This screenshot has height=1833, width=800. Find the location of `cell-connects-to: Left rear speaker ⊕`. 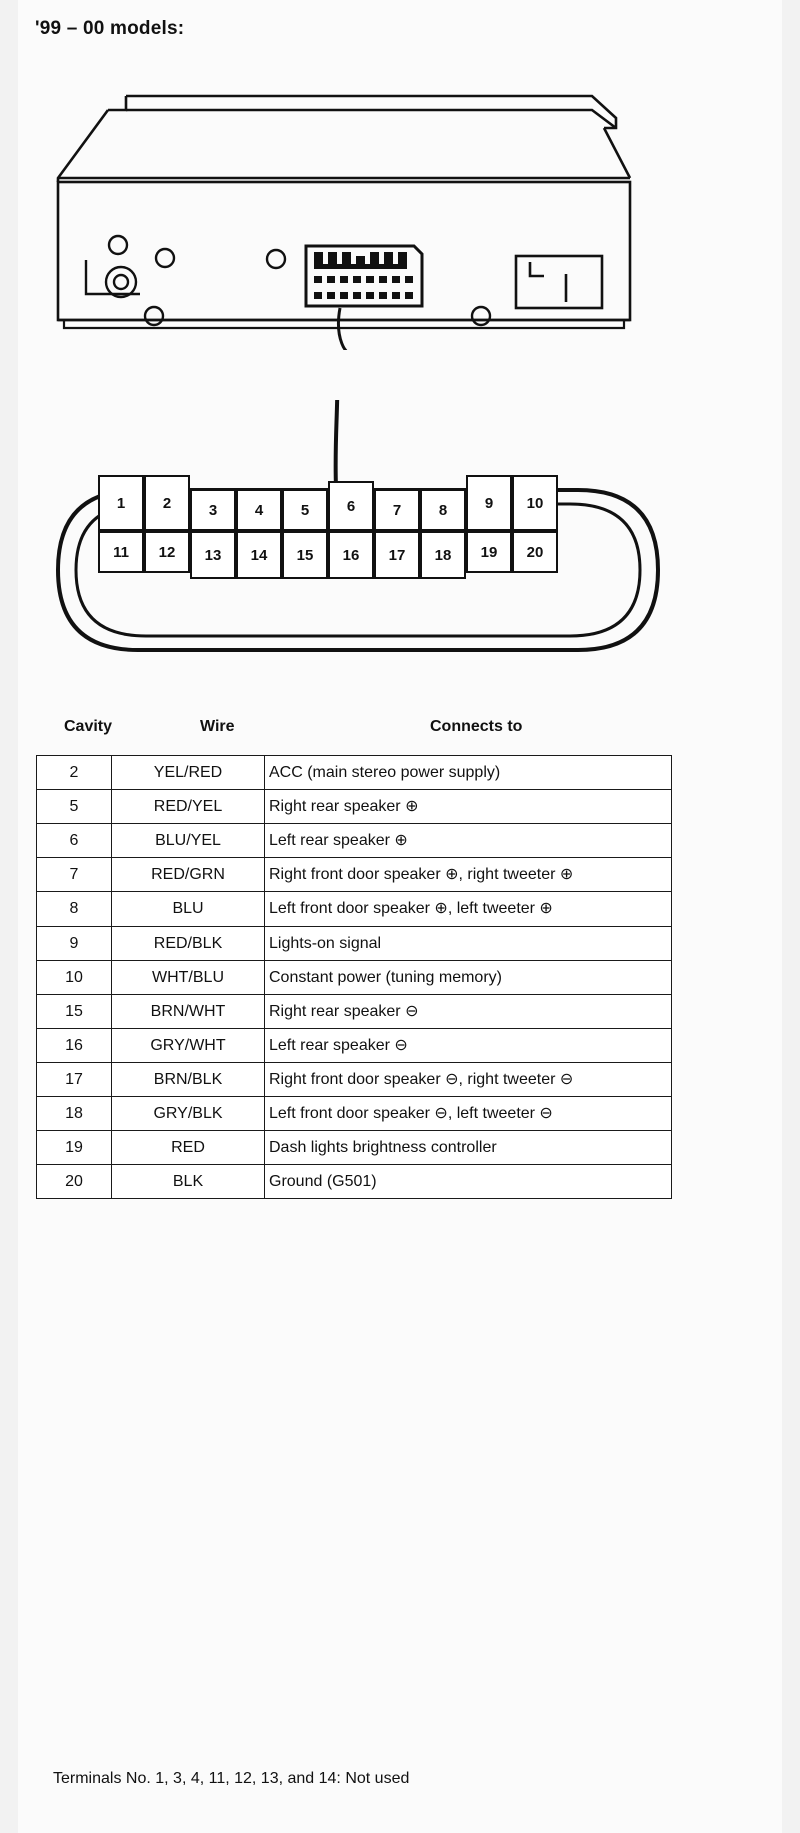

cell-connects-to: Left rear speaker ⊕ is located at coordinates (468, 841).